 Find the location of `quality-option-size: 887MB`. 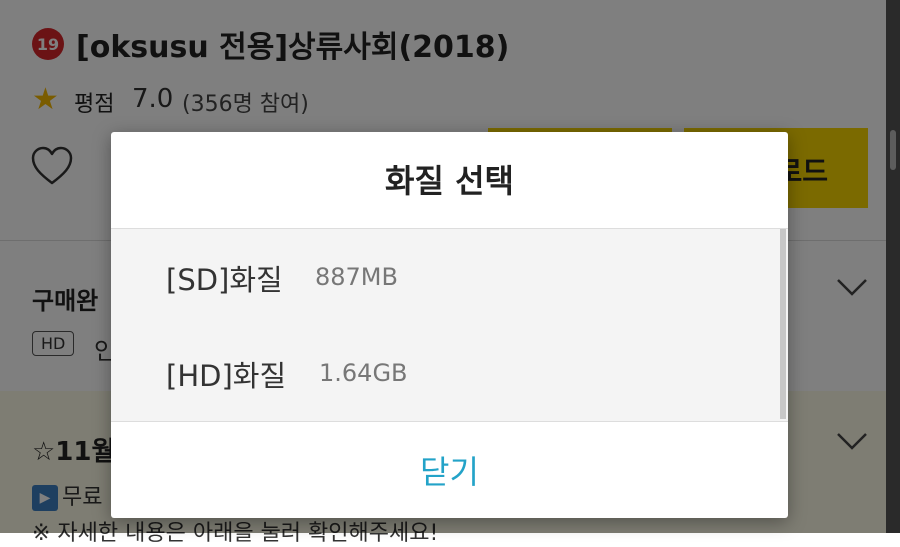

quality-option-size: 887MB is located at coordinates (356, 277).